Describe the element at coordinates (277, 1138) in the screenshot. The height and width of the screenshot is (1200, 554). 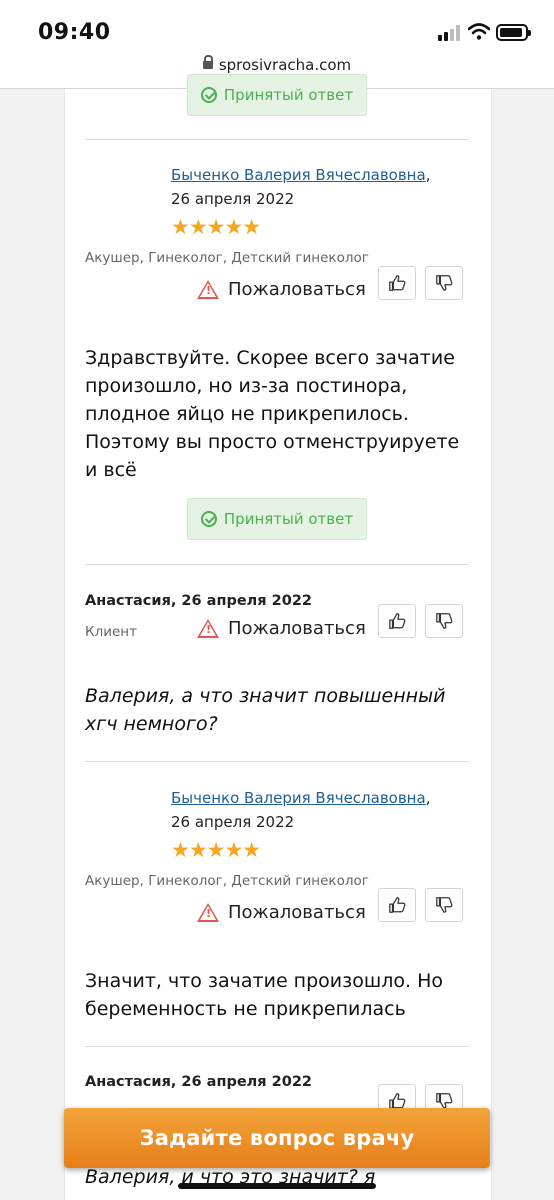
I see `ask-doctor-button: Задайте вопрос врачу` at that location.